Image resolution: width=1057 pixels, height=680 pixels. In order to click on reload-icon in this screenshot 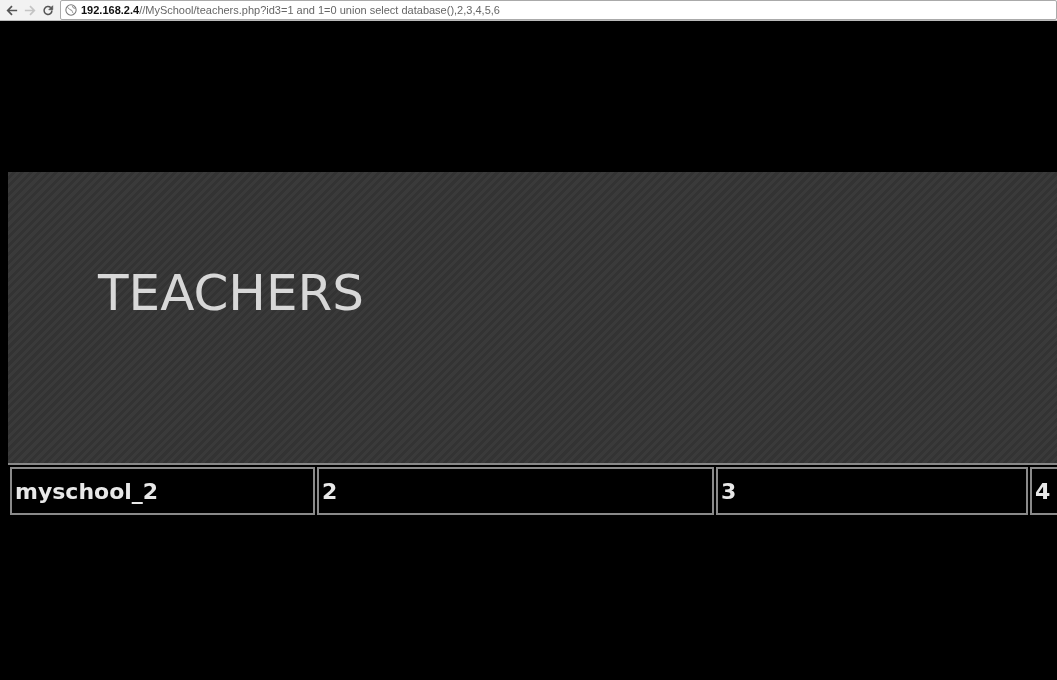, I will do `click(48, 10)`.